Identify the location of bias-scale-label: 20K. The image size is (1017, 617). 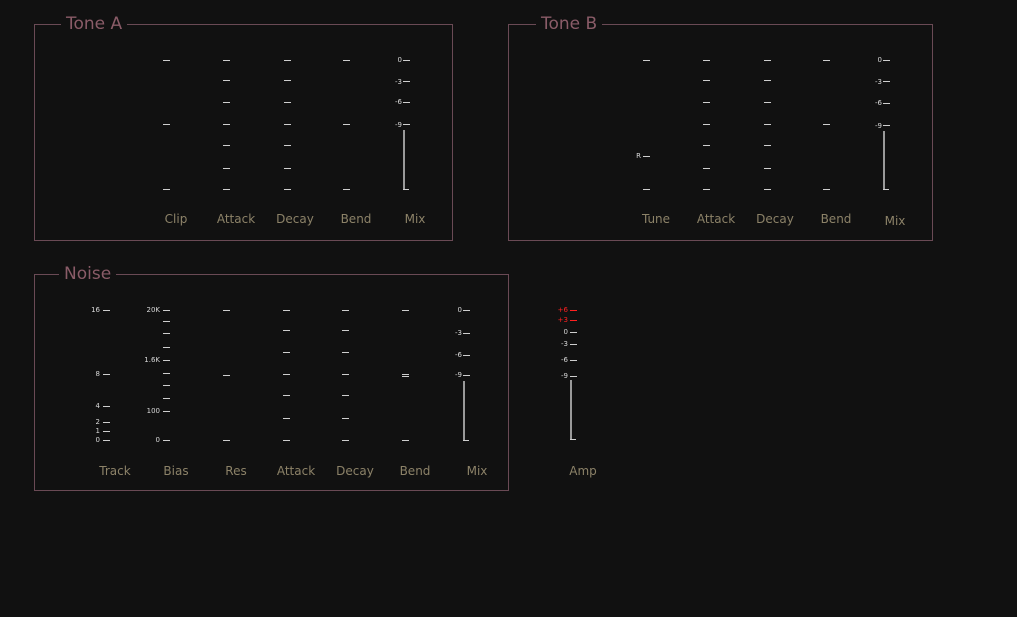
(153, 310).